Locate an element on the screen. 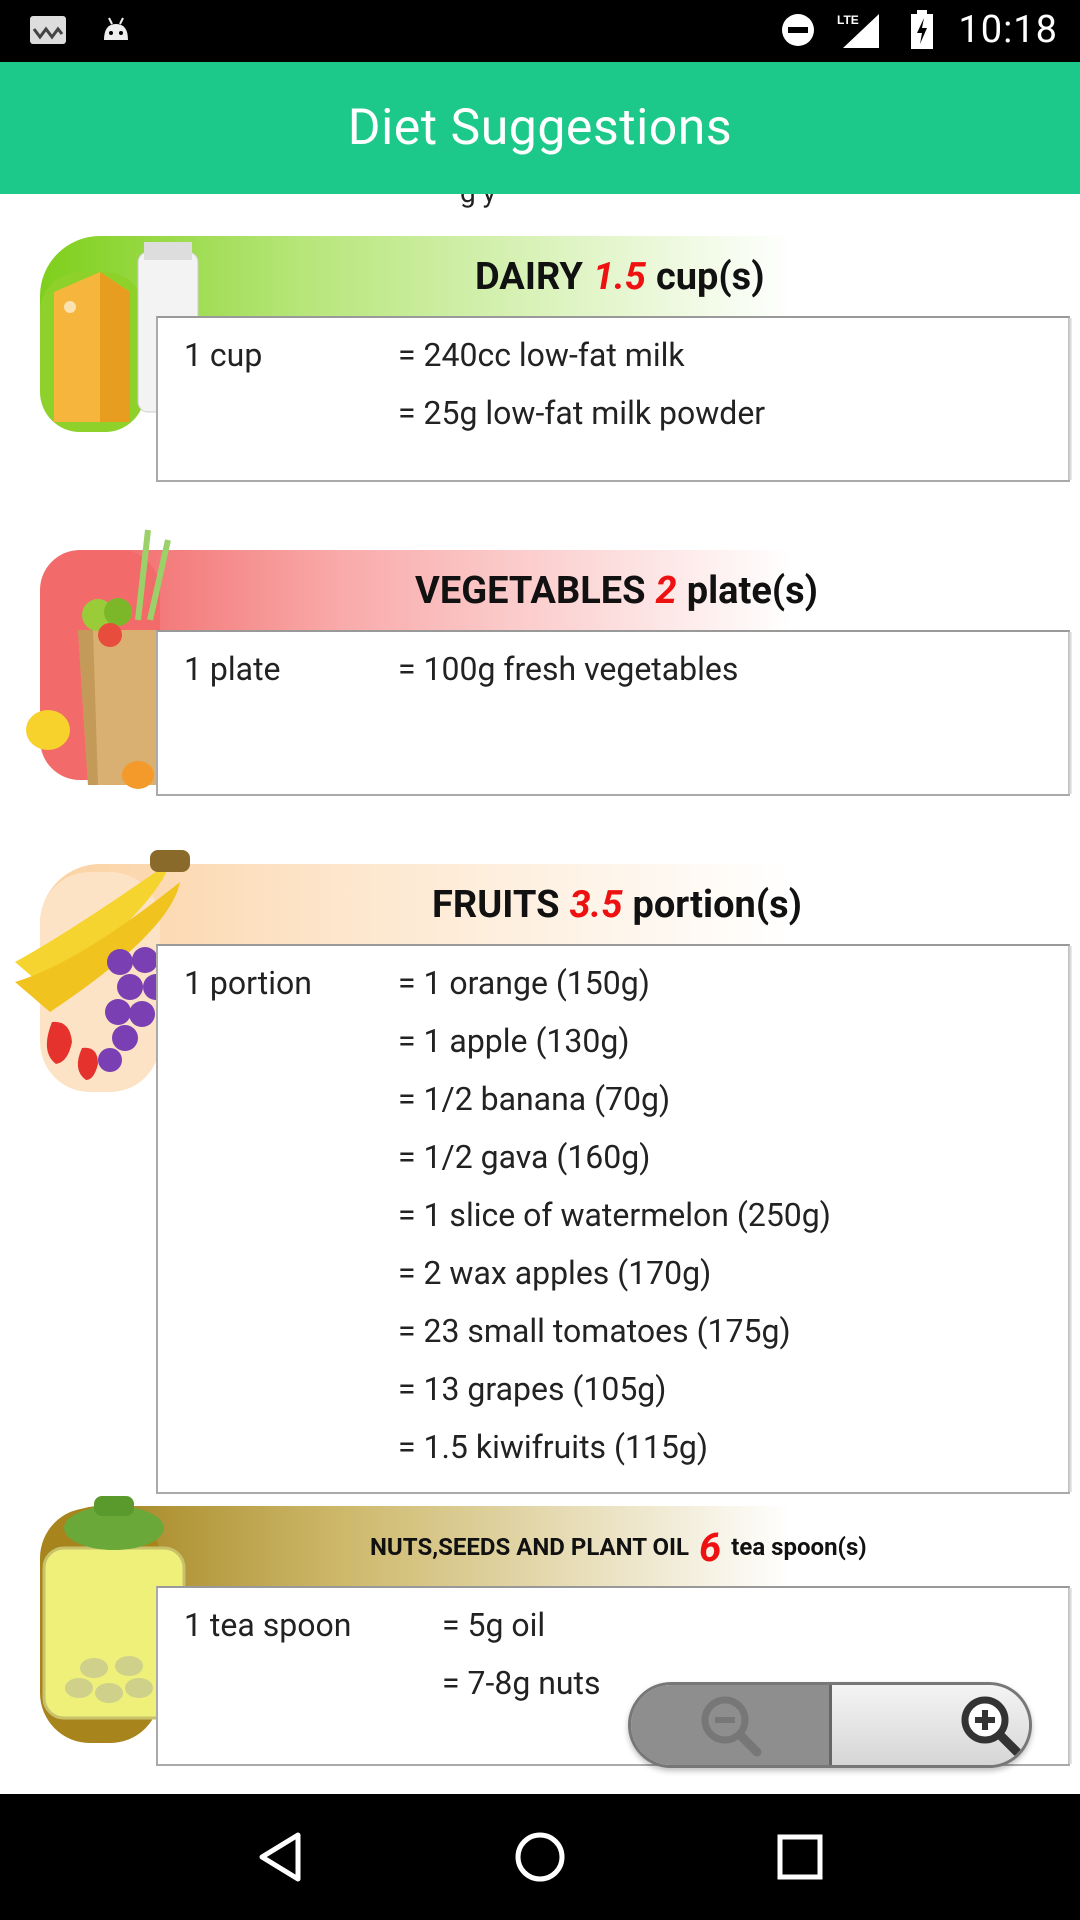 The height and width of the screenshot is (1920, 1080). fruits-title: FRUITS 3.5 portion(s) is located at coordinates (617, 905).